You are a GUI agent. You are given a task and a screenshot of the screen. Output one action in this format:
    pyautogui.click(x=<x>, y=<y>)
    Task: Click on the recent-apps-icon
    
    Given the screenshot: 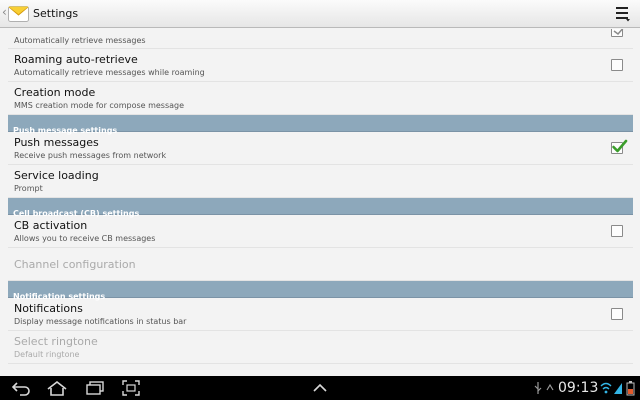 What is the action you would take?
    pyautogui.click(x=95, y=388)
    